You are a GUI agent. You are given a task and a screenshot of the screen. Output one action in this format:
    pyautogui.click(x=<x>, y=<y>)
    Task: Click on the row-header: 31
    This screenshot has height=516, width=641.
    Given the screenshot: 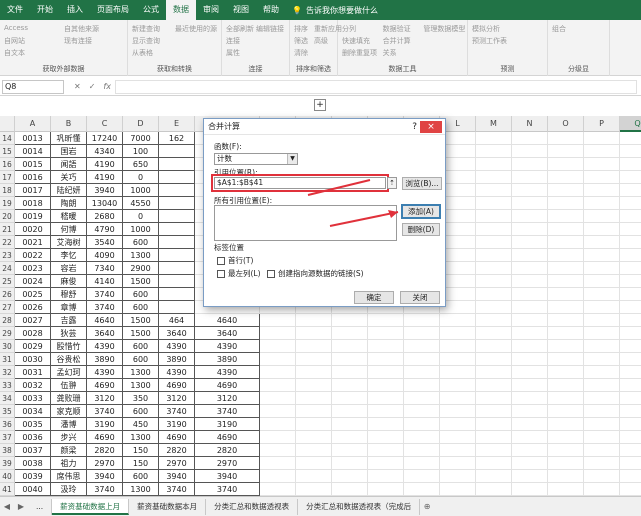 What is the action you would take?
    pyautogui.click(x=7, y=359)
    